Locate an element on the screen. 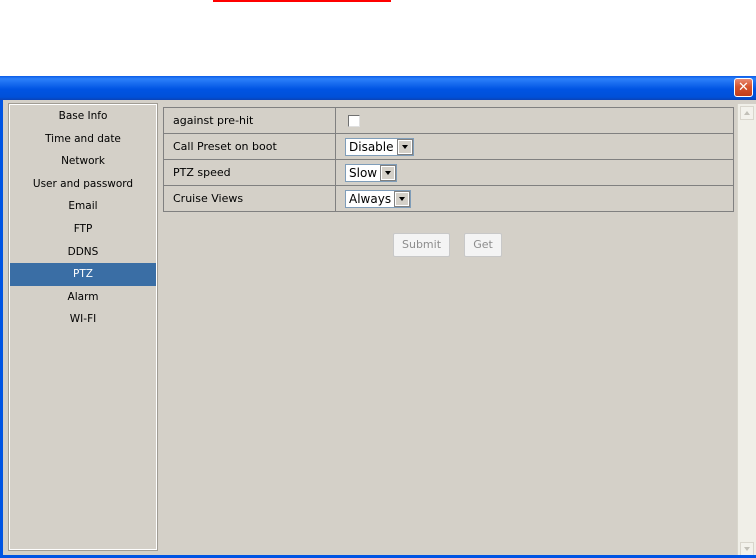 The height and width of the screenshot is (558, 756). sidebar-item-ptz: PTZ is located at coordinates (83, 274).